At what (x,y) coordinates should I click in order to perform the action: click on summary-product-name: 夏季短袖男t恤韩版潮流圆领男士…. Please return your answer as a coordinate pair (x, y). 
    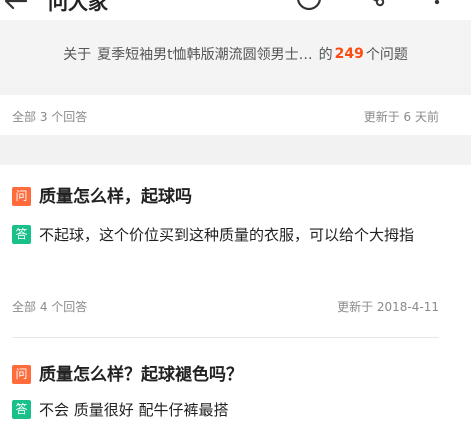
    Looking at the image, I should click on (205, 54).